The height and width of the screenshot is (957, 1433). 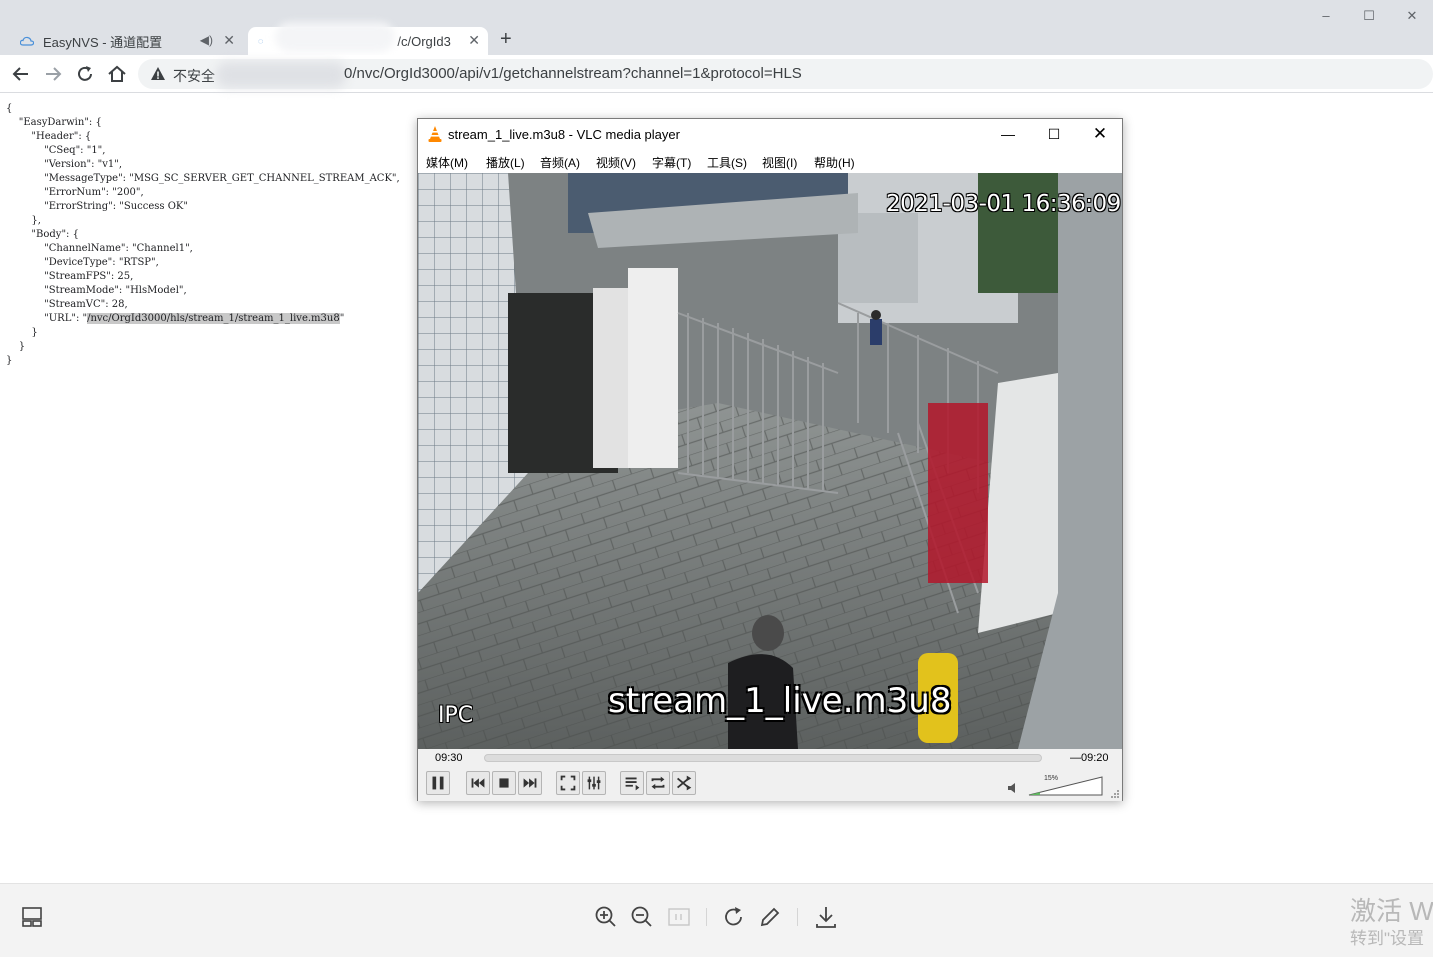 I want to click on actual-size-icon, so click(x=679, y=917).